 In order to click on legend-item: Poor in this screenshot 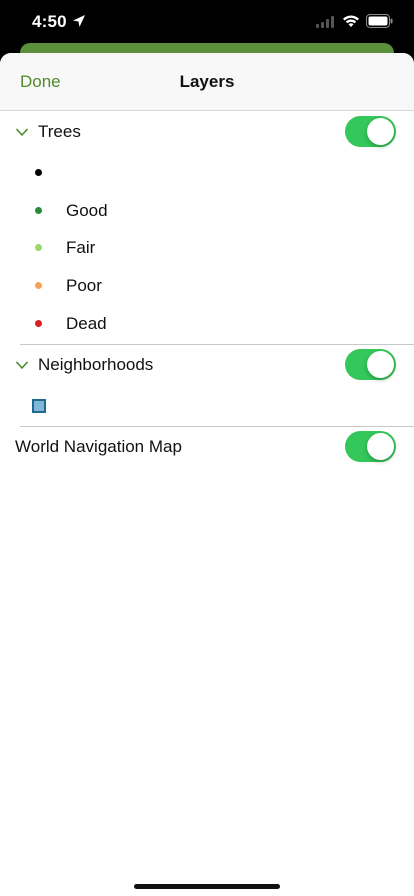, I will do `click(207, 286)`.